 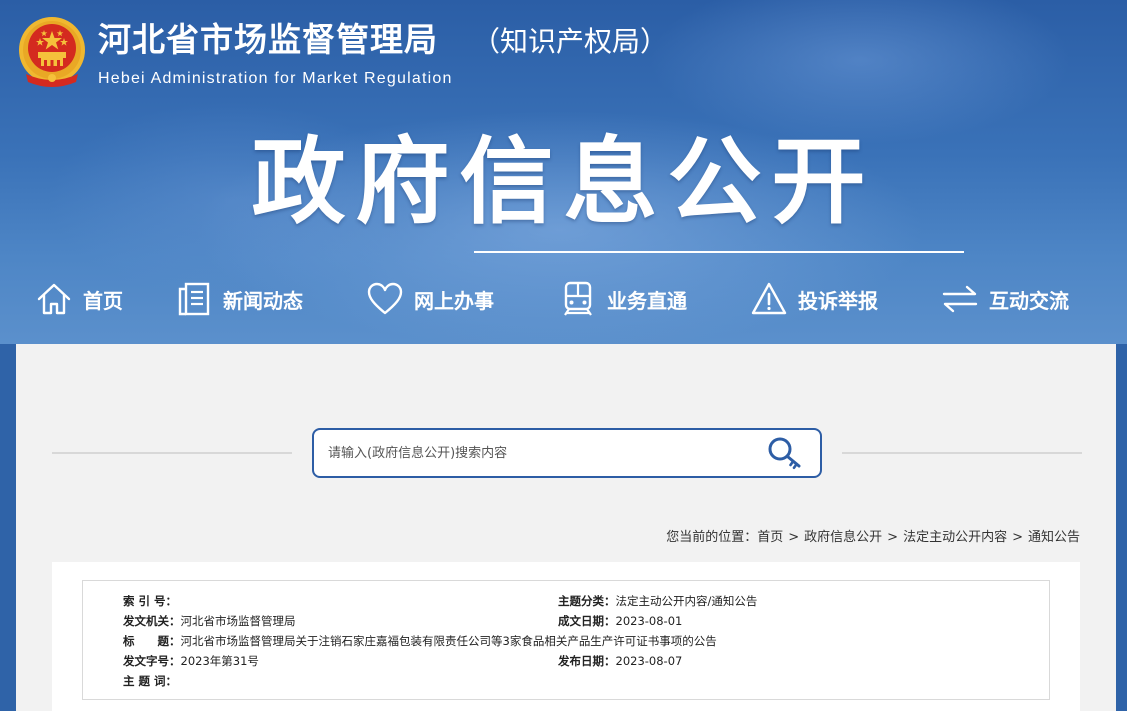 I want to click on site-title-suffix: （知识产权局）, so click(x=570, y=41).